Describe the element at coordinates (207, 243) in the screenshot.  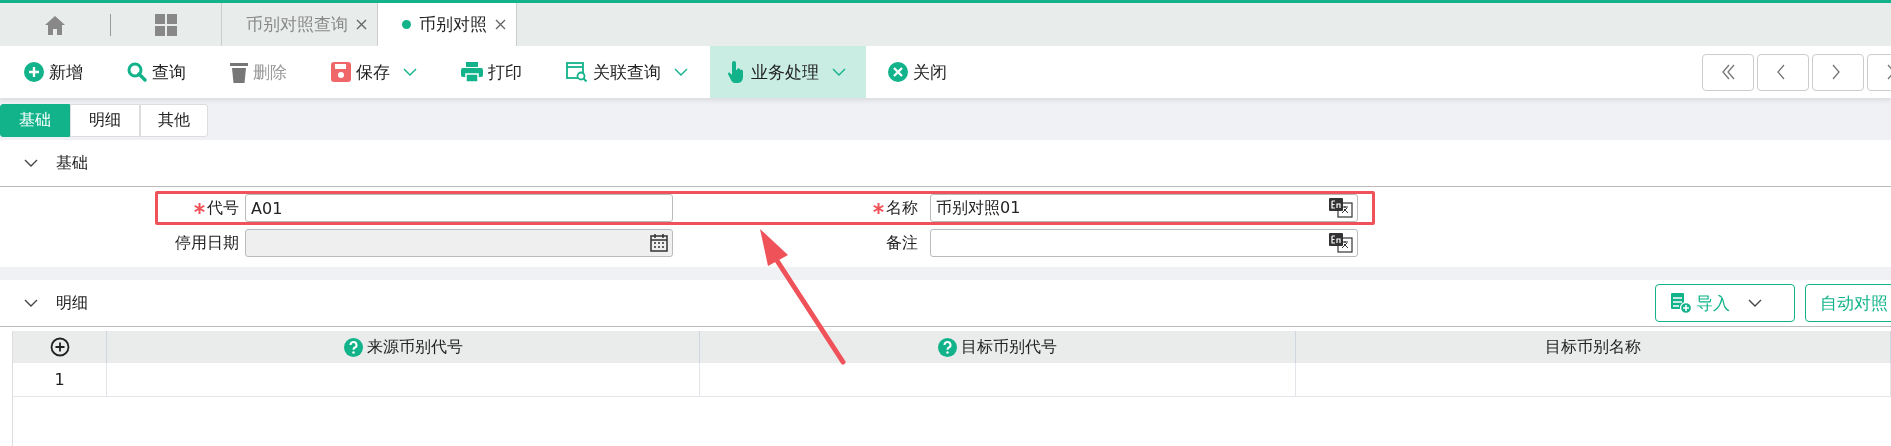
I see `field-label: 停用日期` at that location.